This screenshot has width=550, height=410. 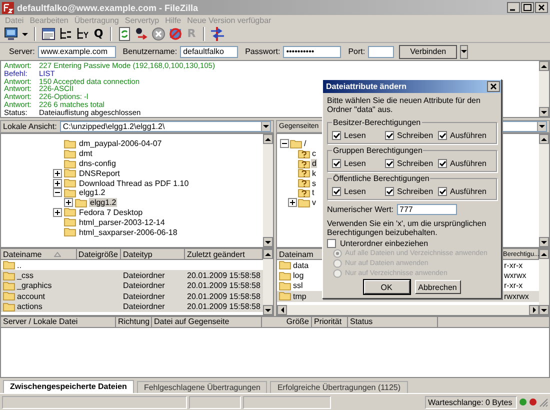 I want to click on username-label: Benutzername:, so click(x=150, y=51).